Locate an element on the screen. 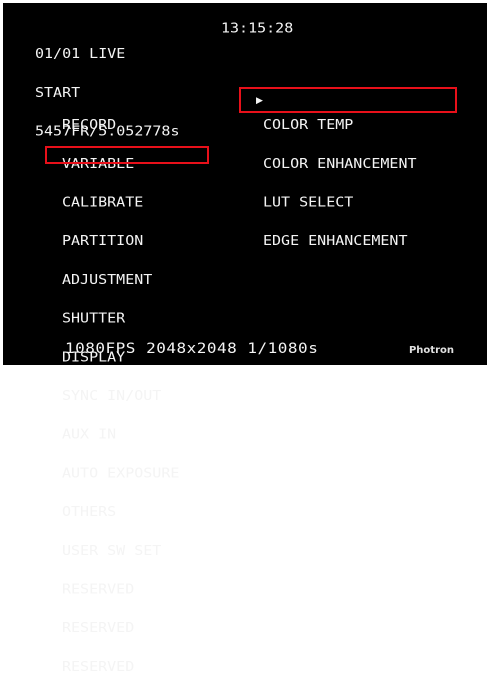 The image size is (492, 700). menu-item-others: OTHERS is located at coordinates (120, 512).